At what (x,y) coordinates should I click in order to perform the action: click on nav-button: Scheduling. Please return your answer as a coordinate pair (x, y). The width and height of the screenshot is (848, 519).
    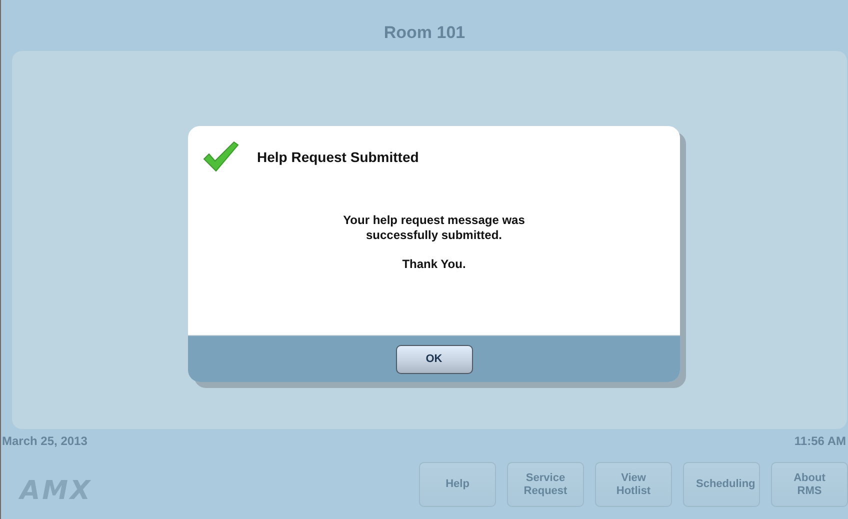
    Looking at the image, I should click on (721, 484).